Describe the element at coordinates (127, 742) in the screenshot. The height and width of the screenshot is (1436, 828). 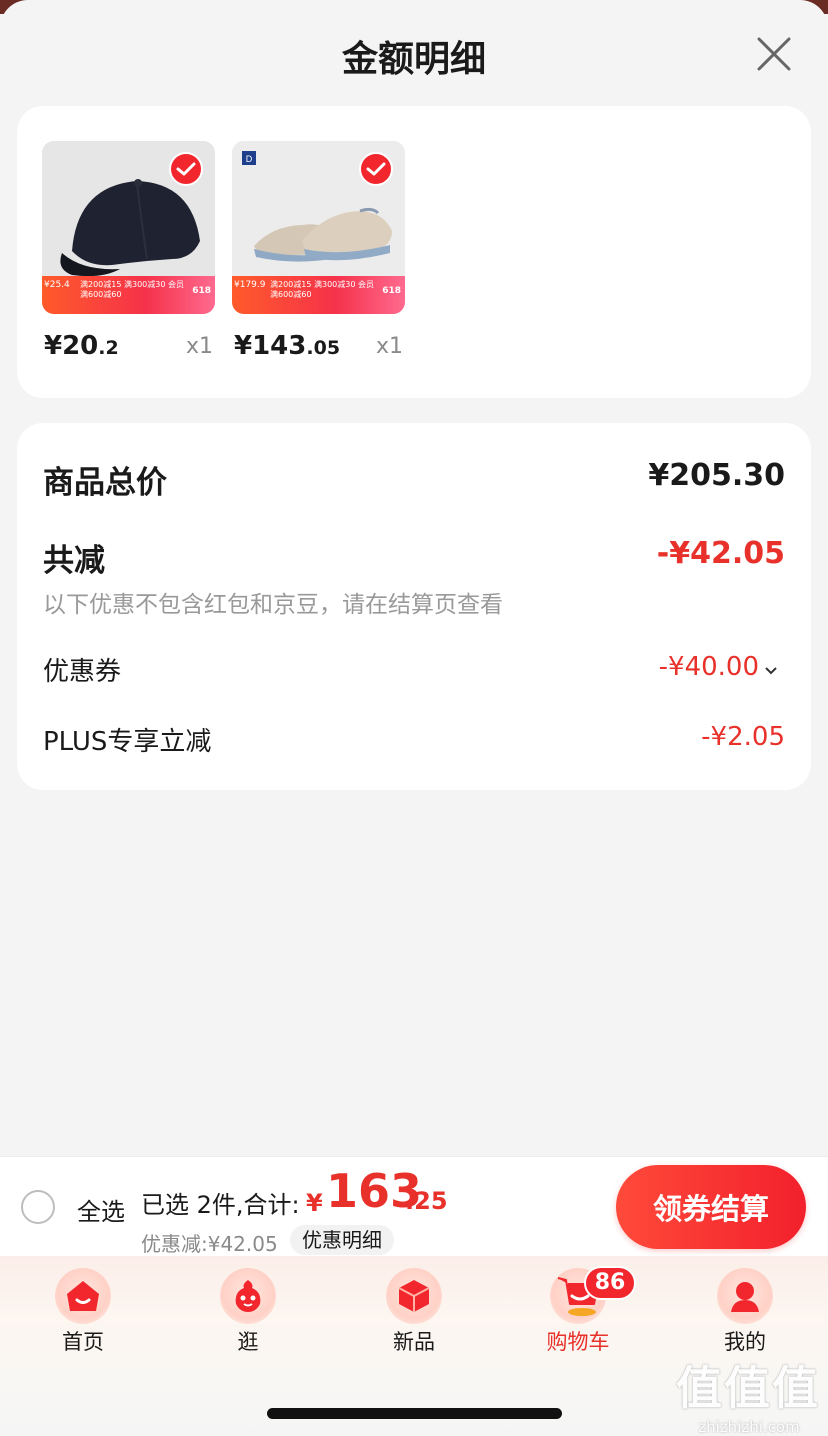
I see `plus-discount-label: PLUS专享立减` at that location.